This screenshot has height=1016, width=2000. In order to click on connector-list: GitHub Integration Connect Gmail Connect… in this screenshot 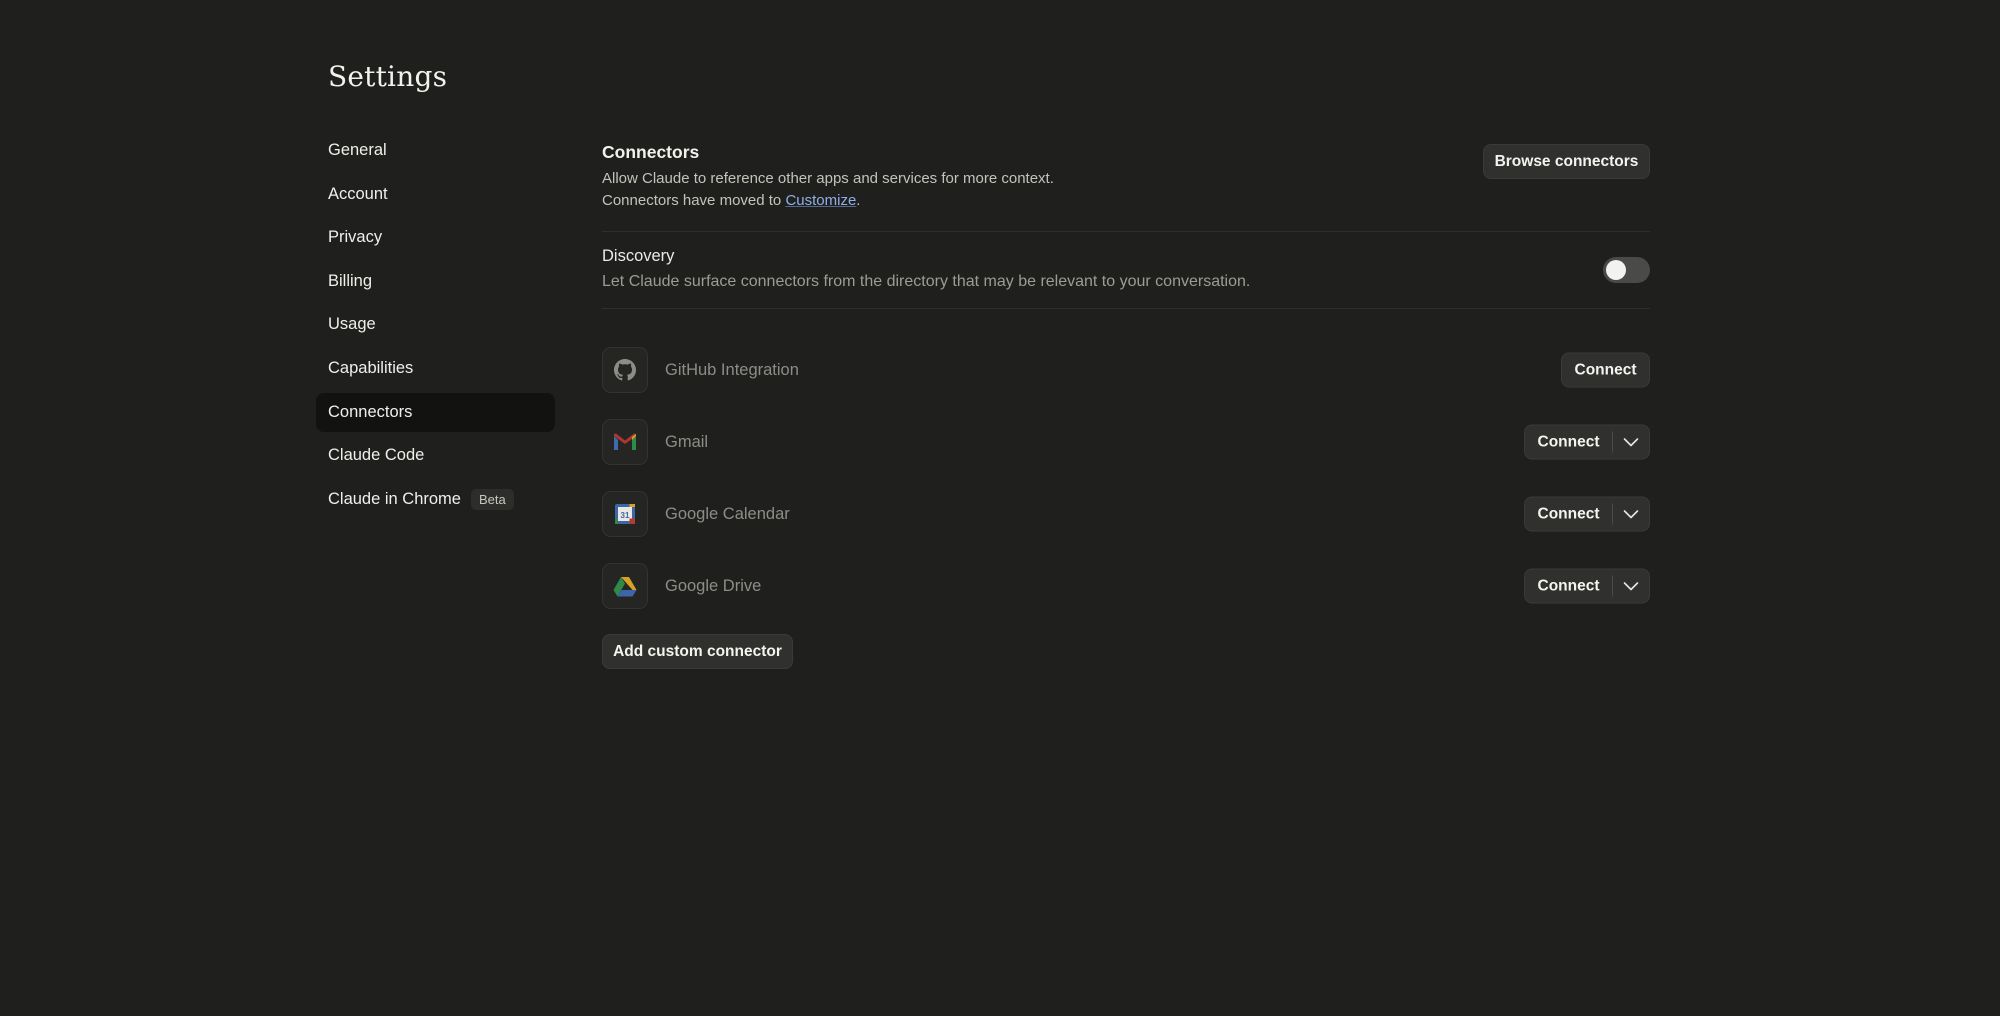, I will do `click(1126, 478)`.